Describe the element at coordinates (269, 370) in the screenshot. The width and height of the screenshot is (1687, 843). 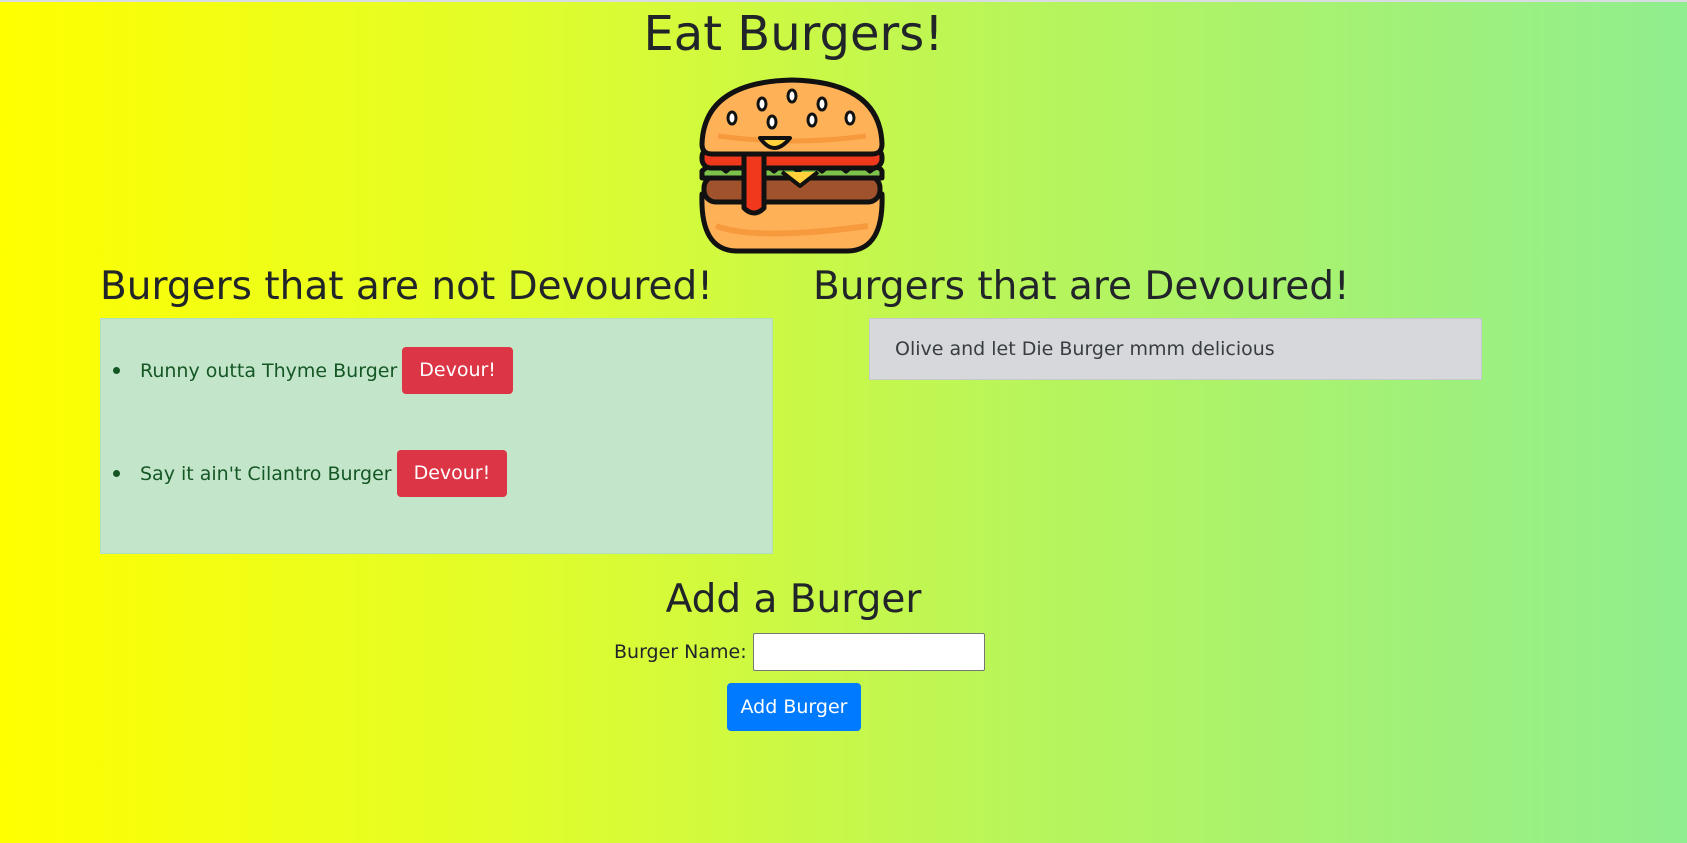
I see `burger-name: Runny outta Thyme Burger` at that location.